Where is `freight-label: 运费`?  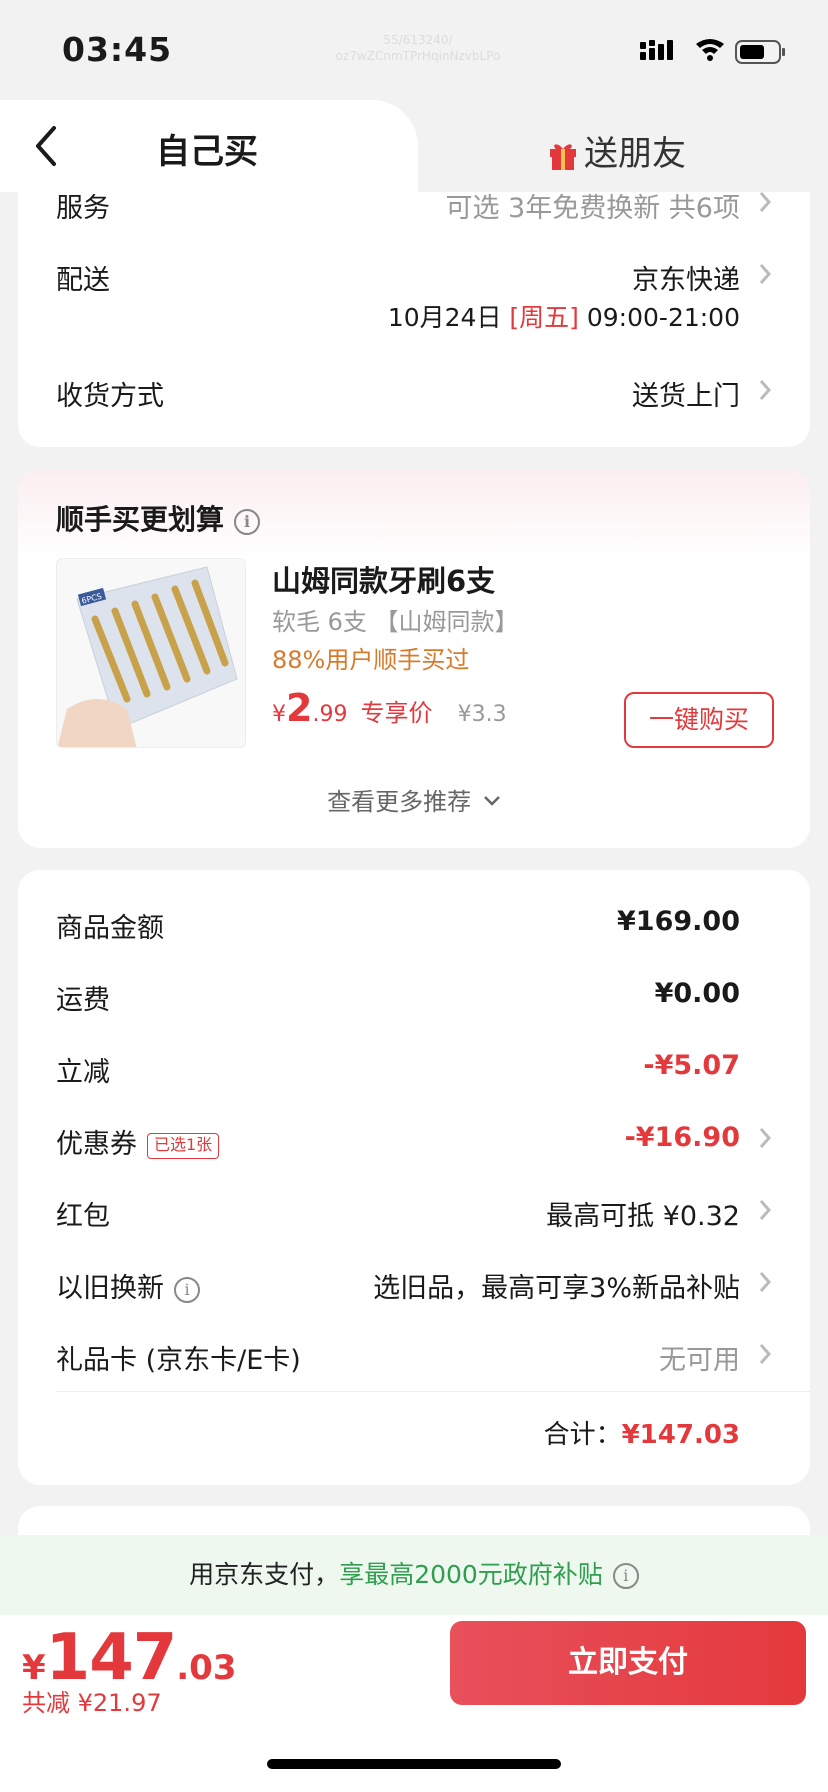 freight-label: 运费 is located at coordinates (83, 1000).